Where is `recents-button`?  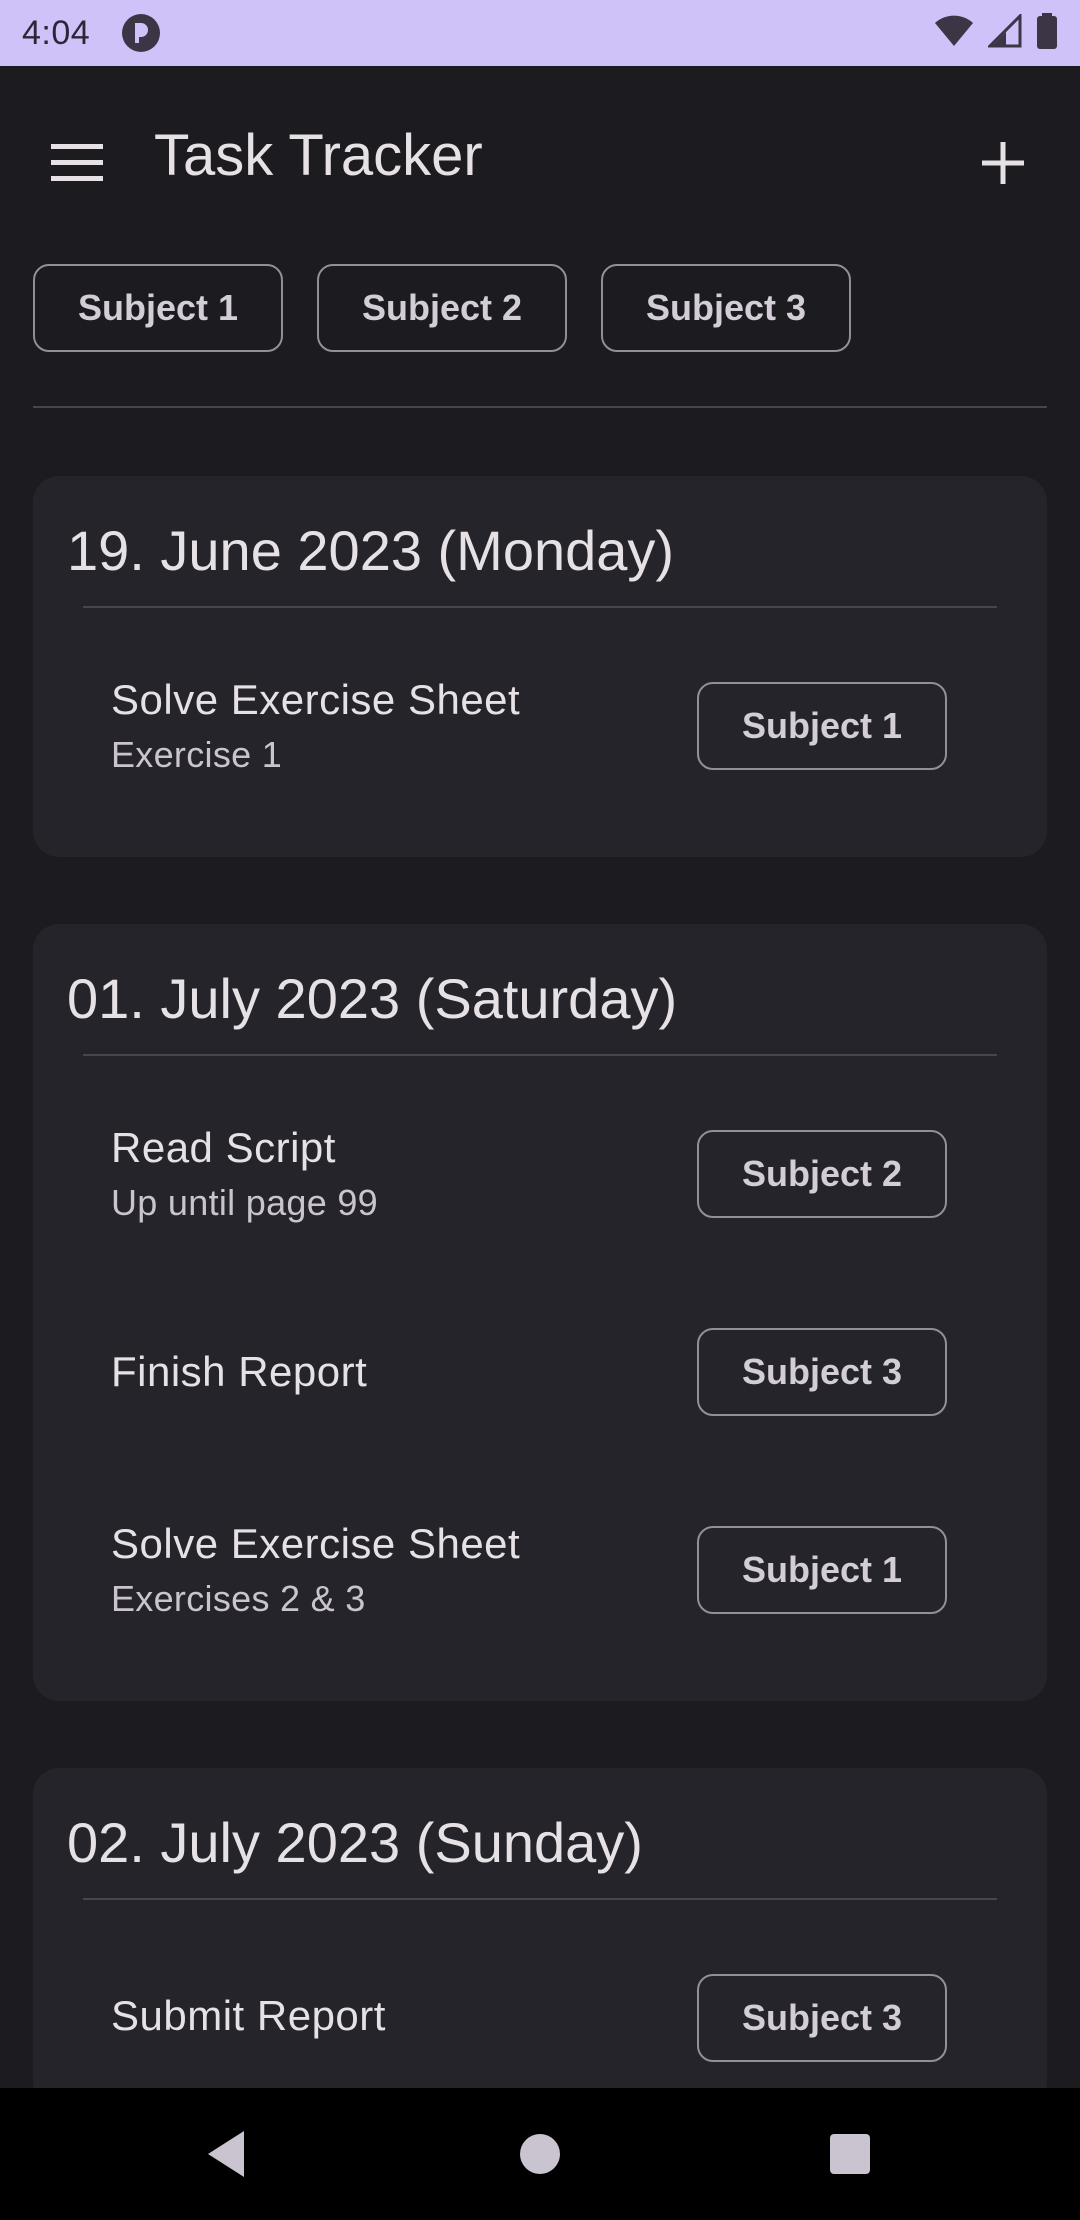 recents-button is located at coordinates (850, 2154).